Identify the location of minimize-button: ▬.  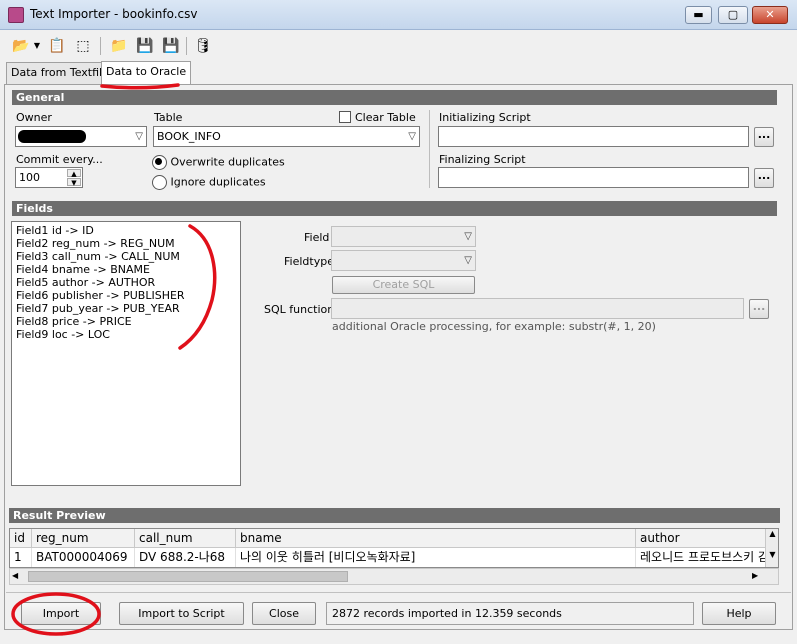
(698, 15).